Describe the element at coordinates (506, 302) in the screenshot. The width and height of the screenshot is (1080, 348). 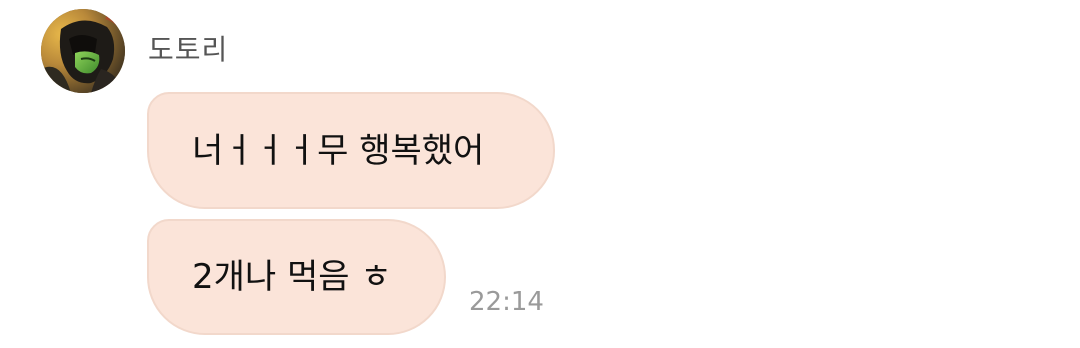
I see `message-timestamp: 22:14` at that location.